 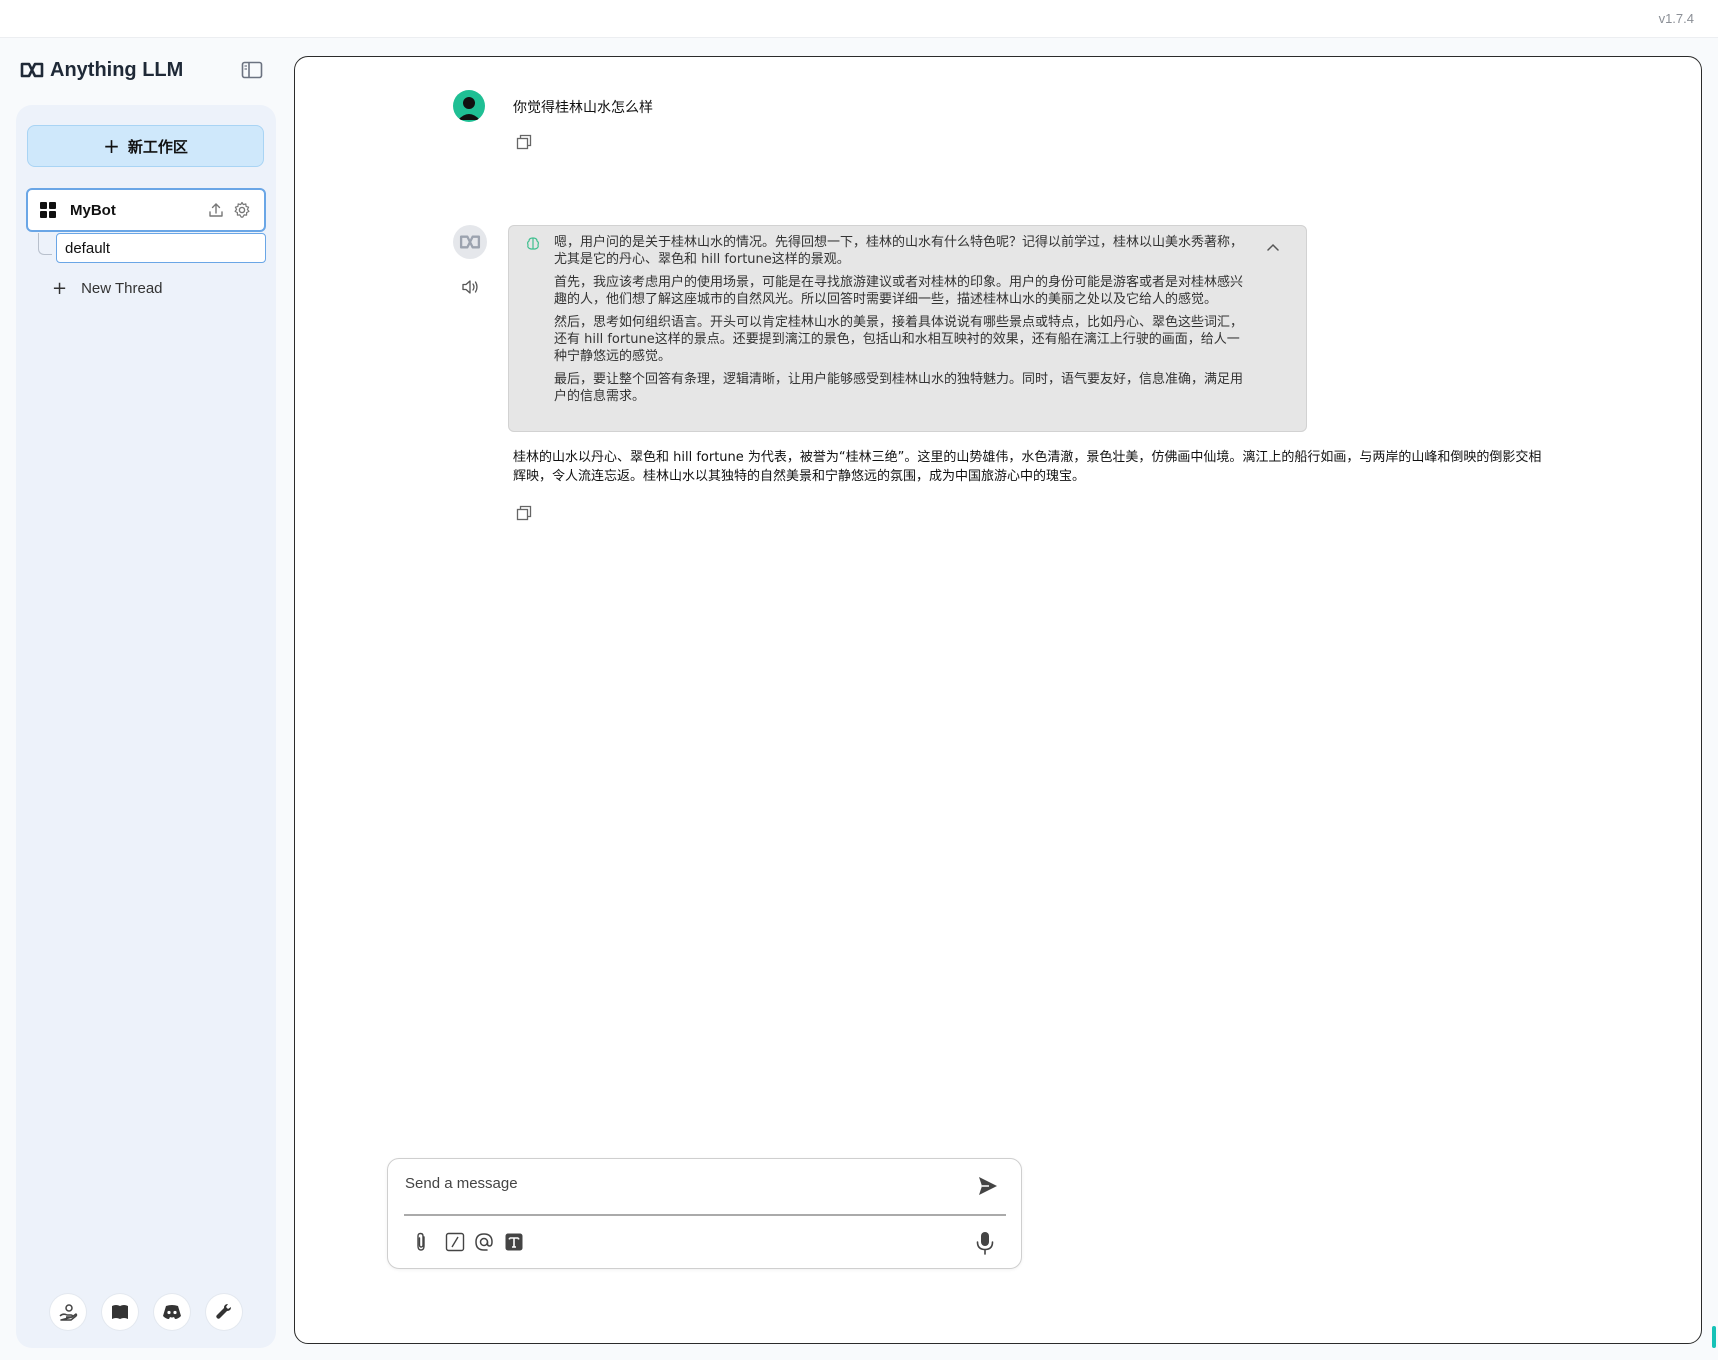 I want to click on attachment-icon, so click(x=421, y=1242).